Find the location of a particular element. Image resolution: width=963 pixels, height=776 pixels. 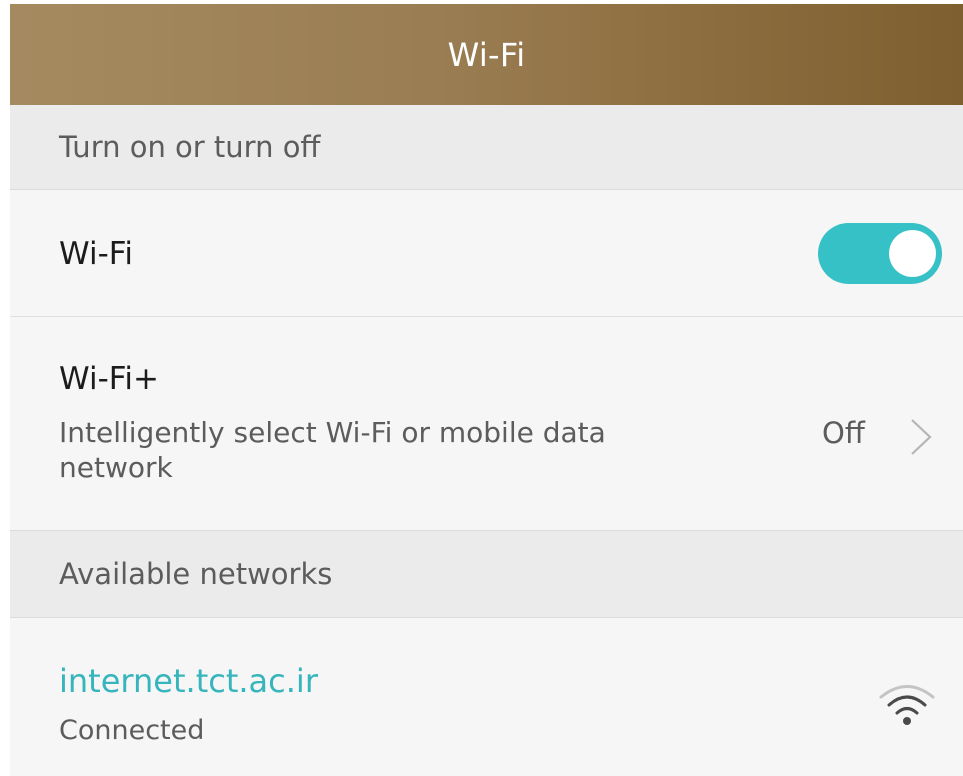

title-bar: Wi-Fi is located at coordinates (486, 54).